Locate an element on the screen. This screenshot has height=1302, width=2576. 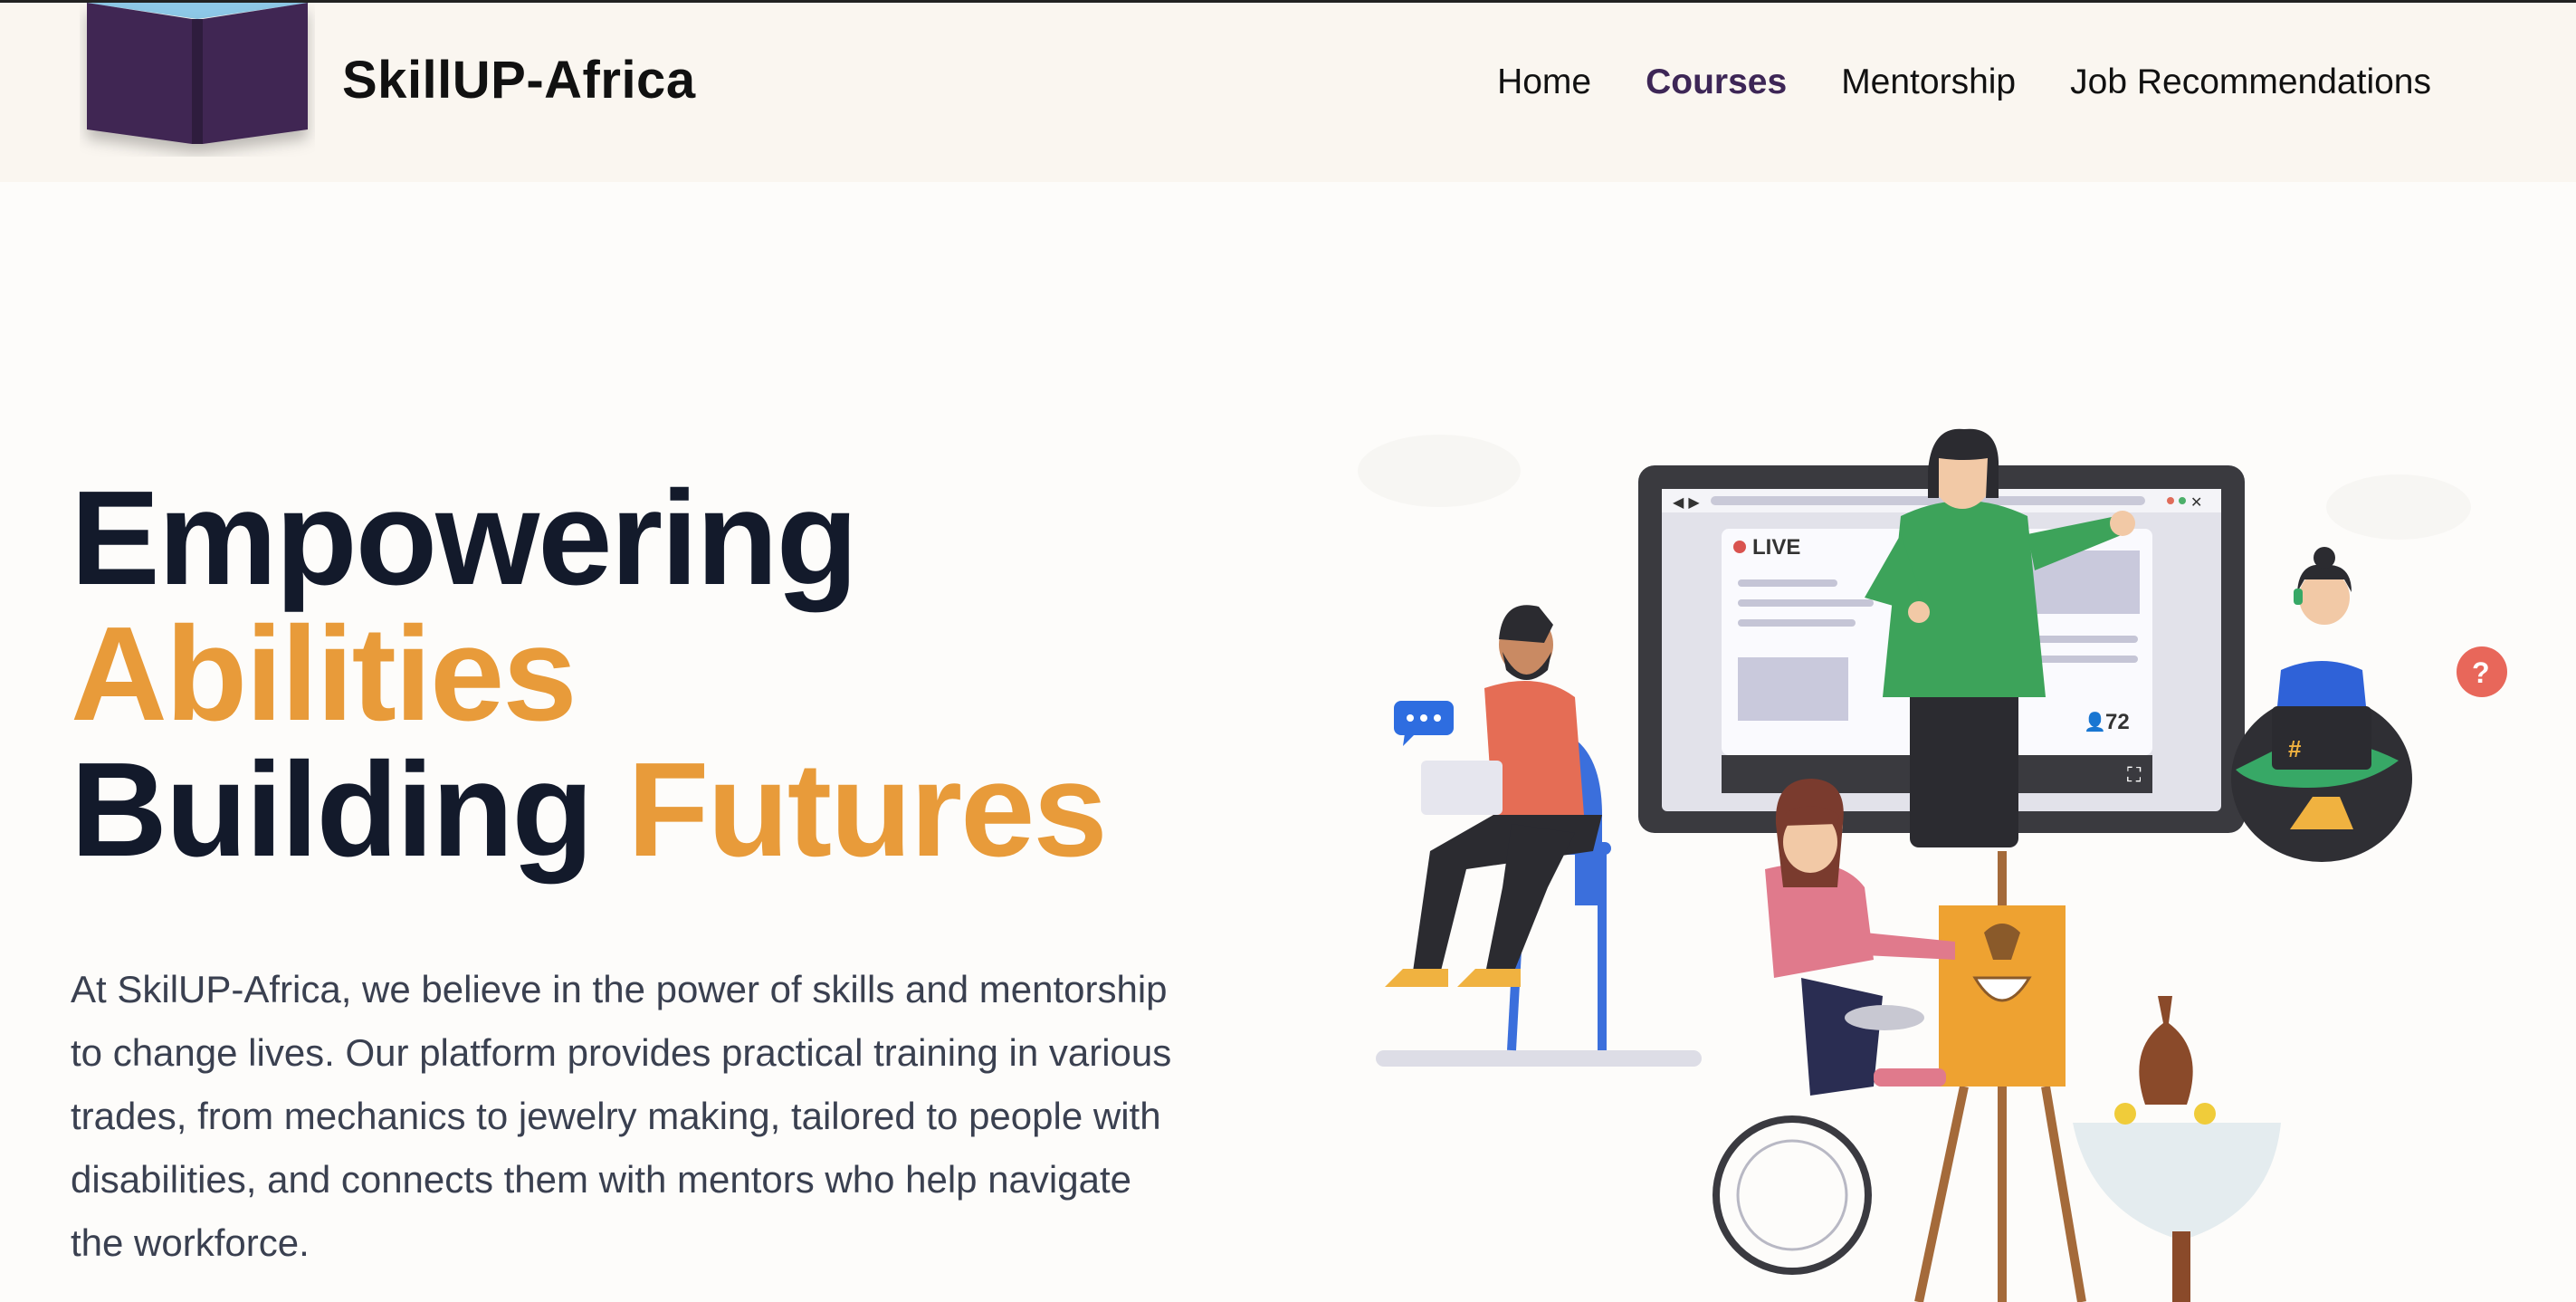
nav-job-recommendations: Job Recommendations is located at coordinates (2251, 82).